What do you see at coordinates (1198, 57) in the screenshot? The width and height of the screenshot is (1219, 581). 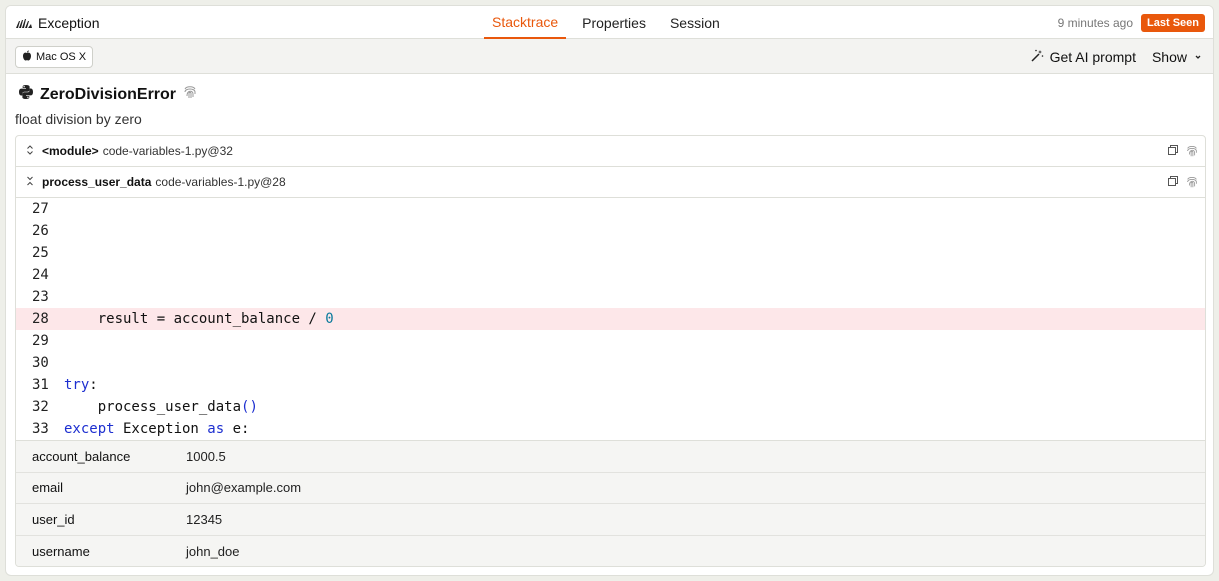 I see `chevron-down-icon` at bounding box center [1198, 57].